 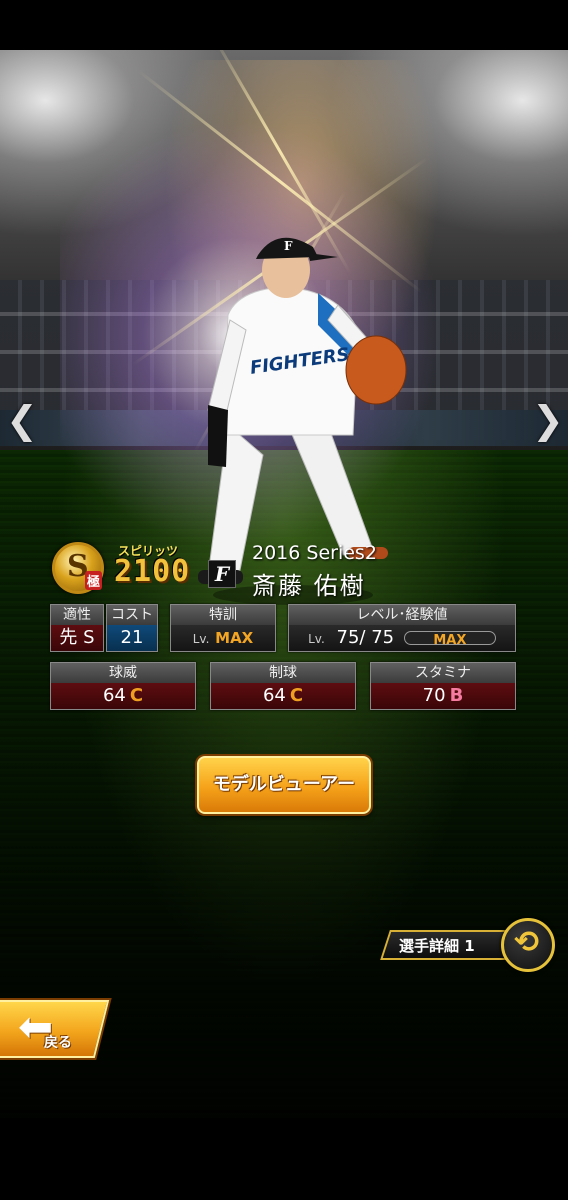 I want to click on team-logo-icon: F, so click(x=222, y=574).